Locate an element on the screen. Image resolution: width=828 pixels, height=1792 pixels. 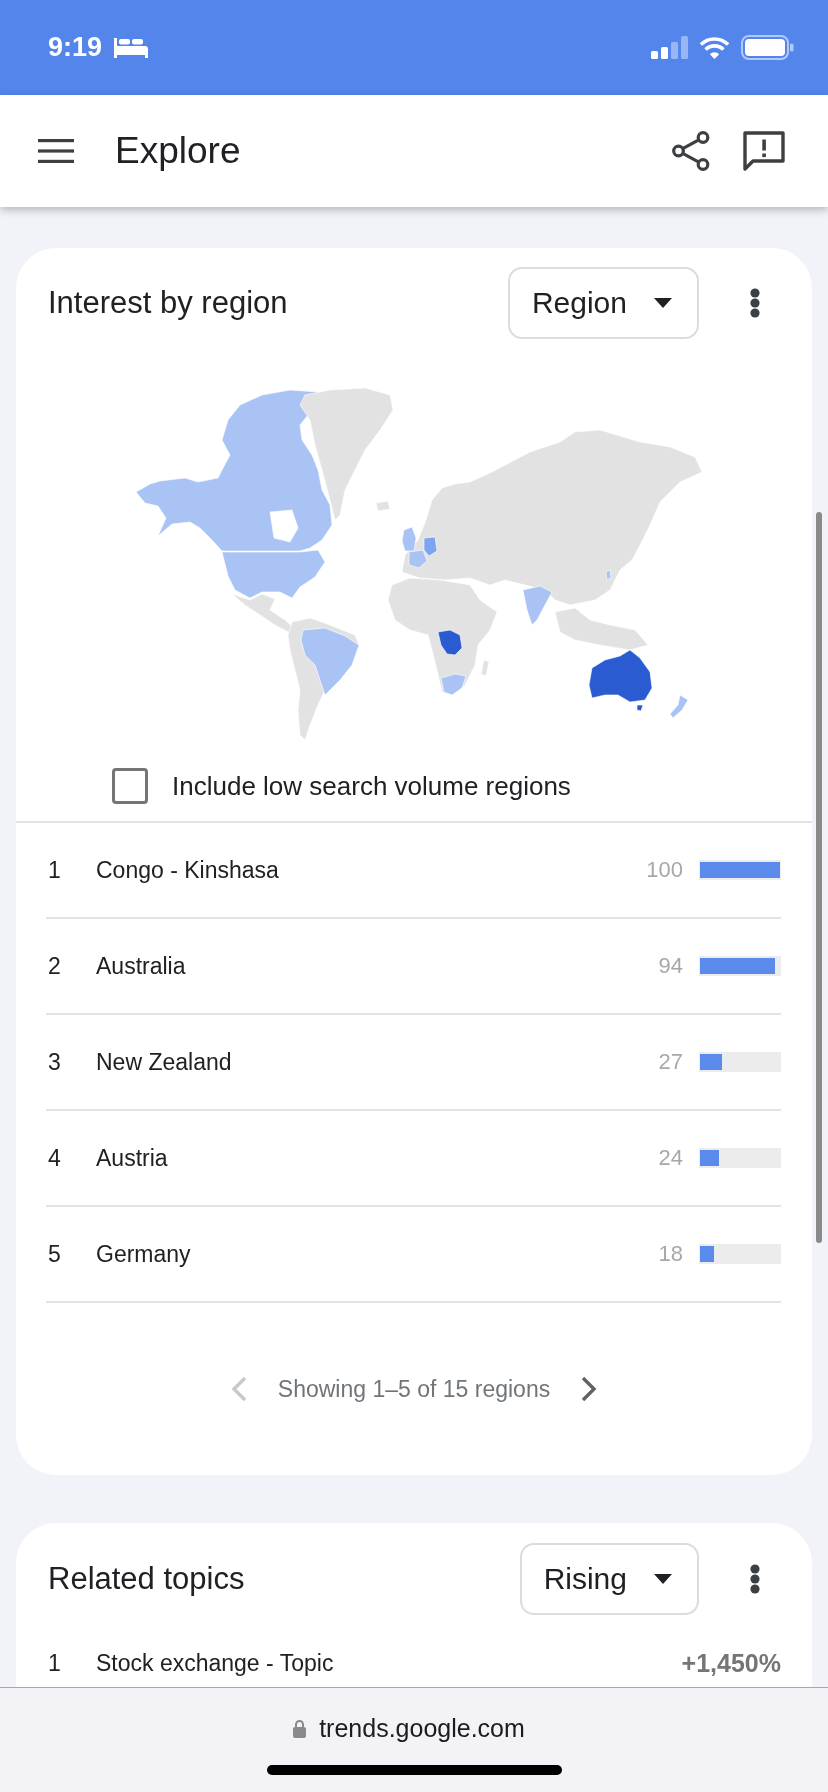
rising-dropdown: Rising is located at coordinates (609, 1579).